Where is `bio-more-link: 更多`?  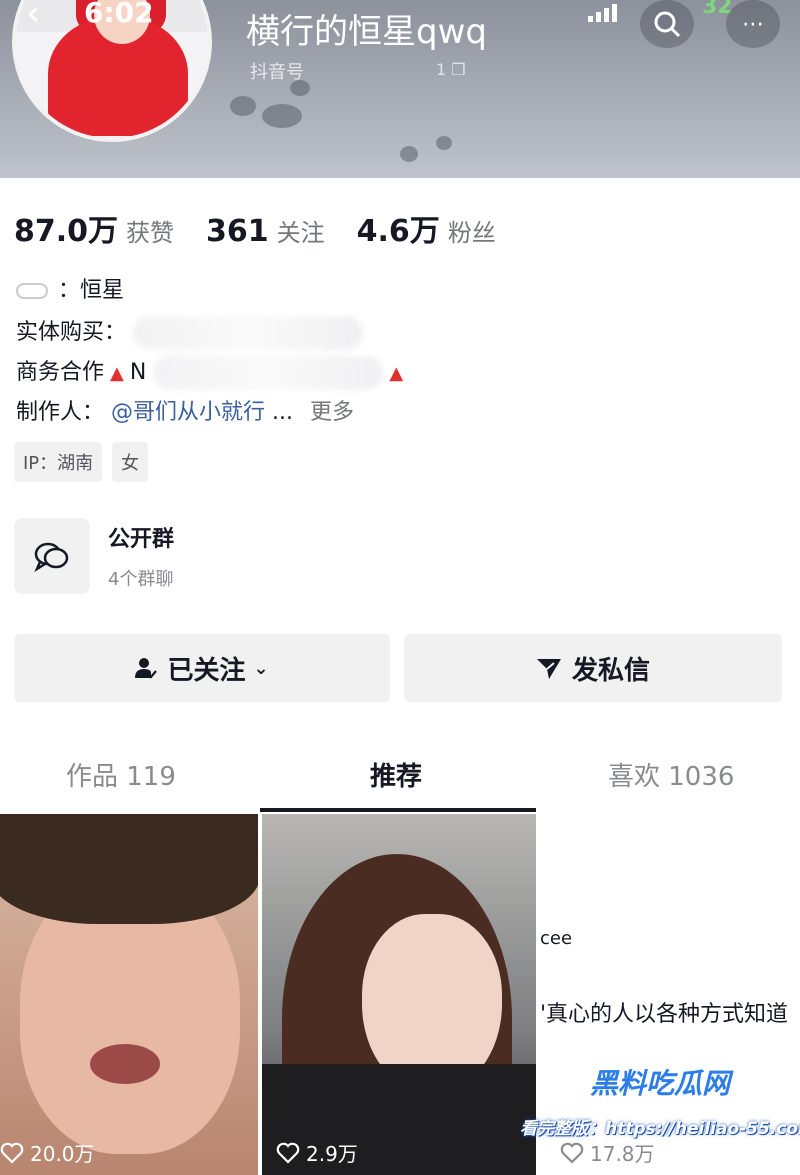 bio-more-link: 更多 is located at coordinates (332, 412).